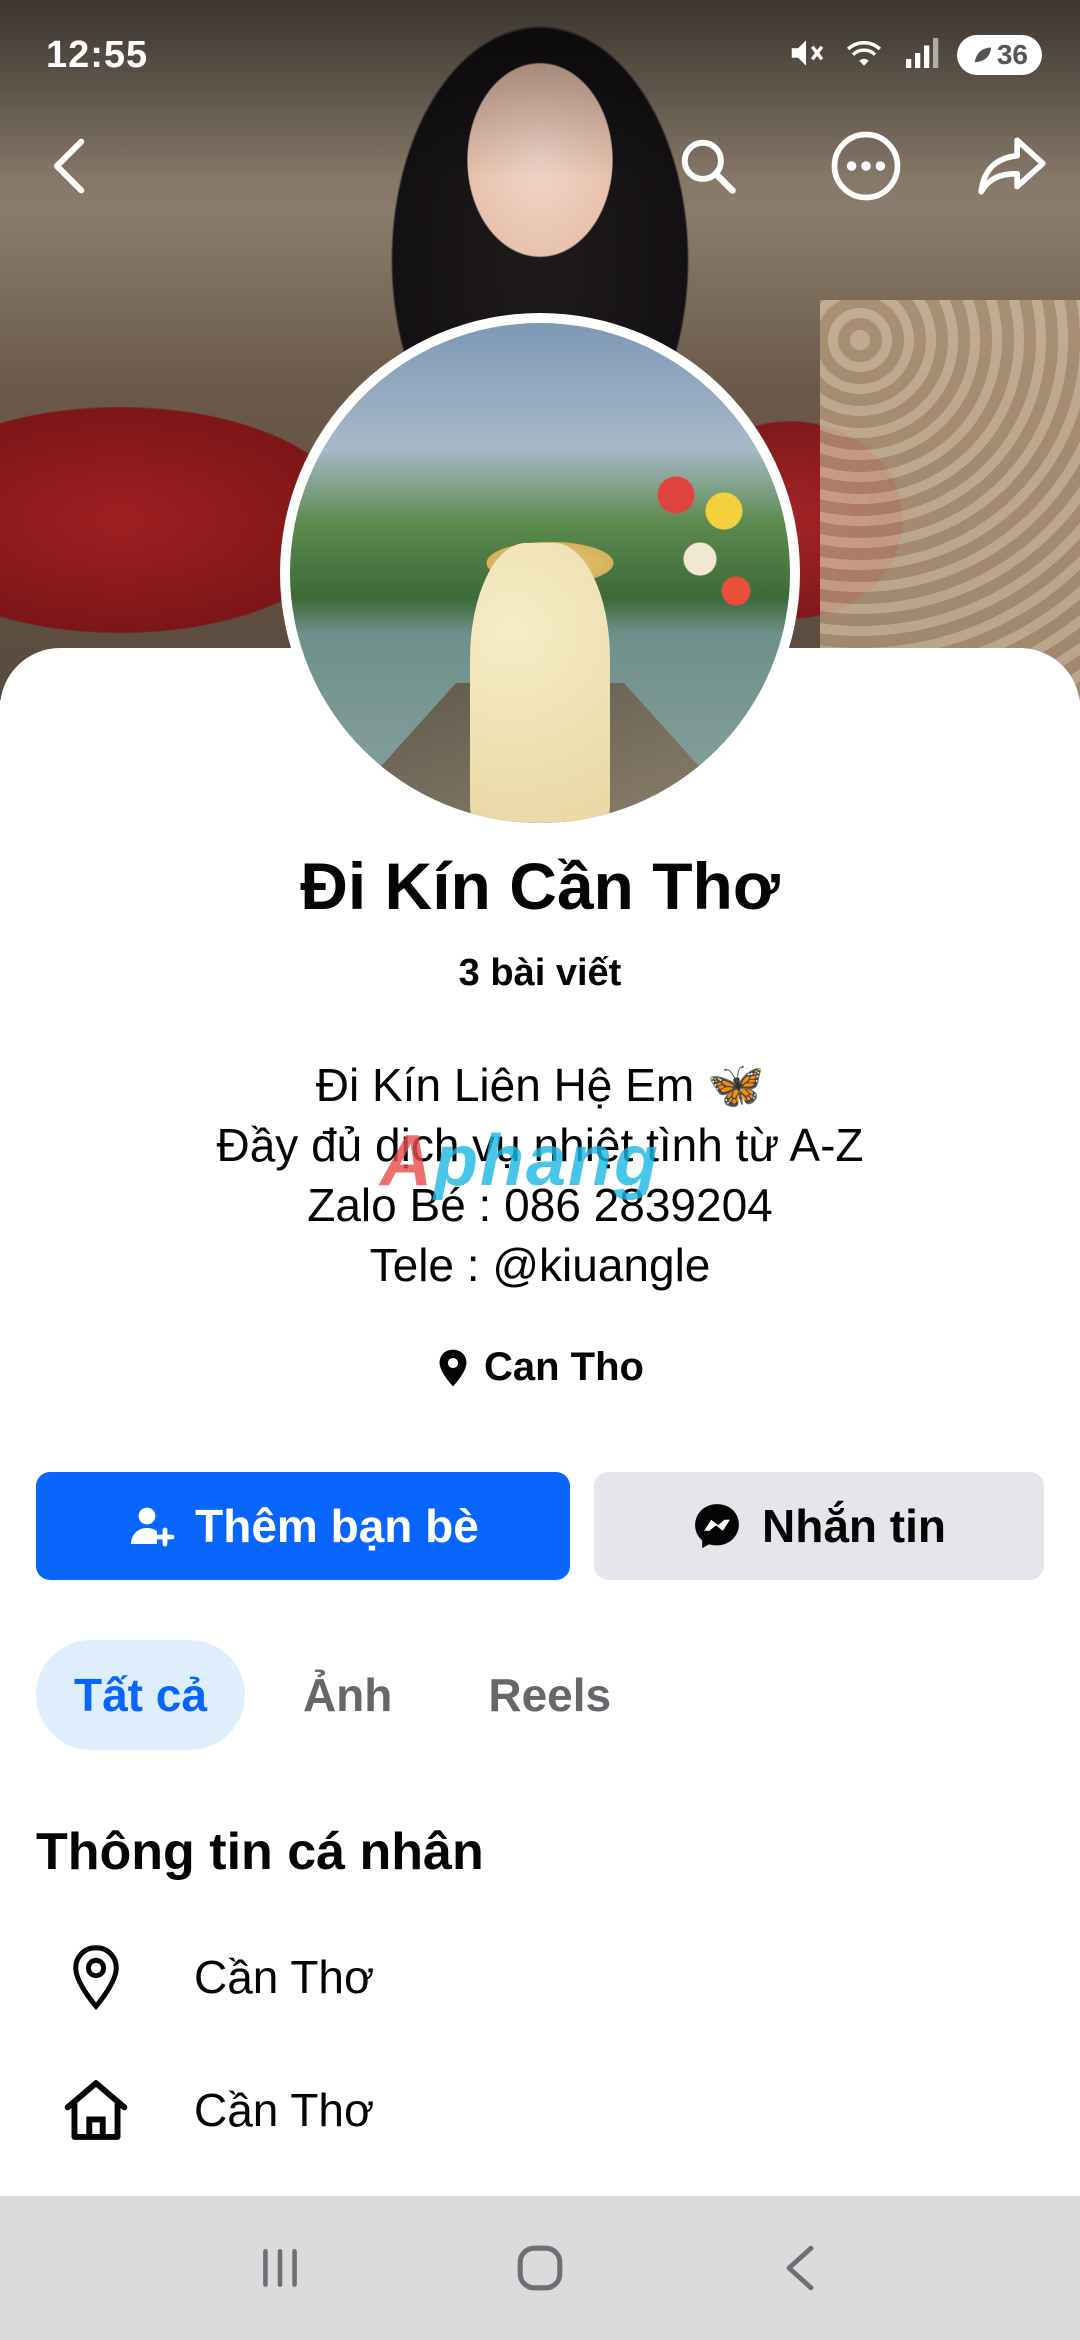 The width and height of the screenshot is (1080, 2340). Describe the element at coordinates (520, 1161) in the screenshot. I see `watermark: Aphang` at that location.